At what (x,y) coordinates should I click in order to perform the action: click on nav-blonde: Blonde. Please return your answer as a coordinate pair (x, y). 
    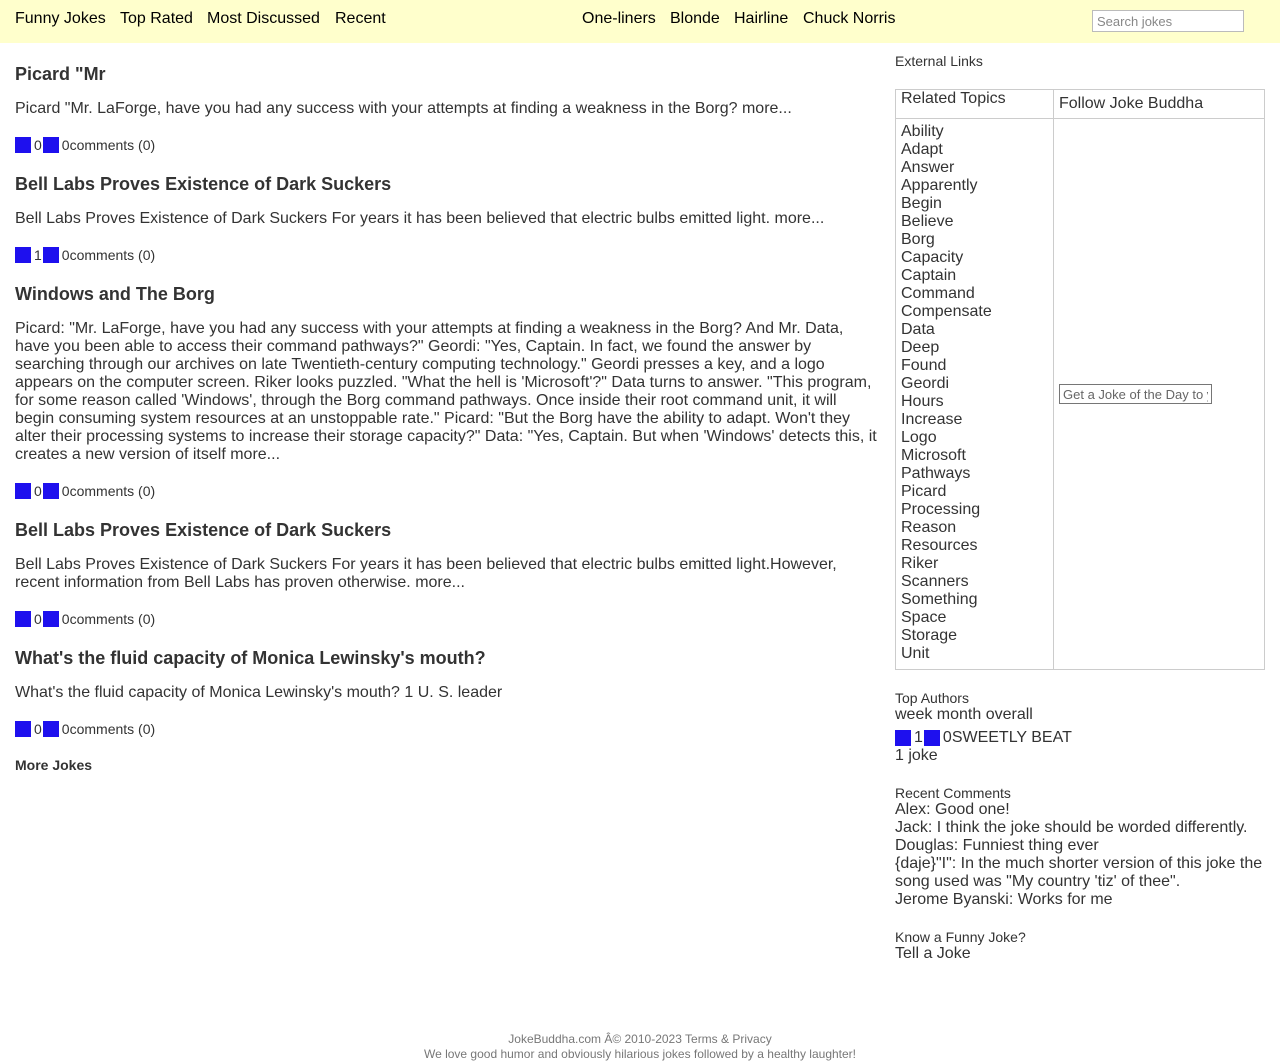
    Looking at the image, I should click on (695, 19).